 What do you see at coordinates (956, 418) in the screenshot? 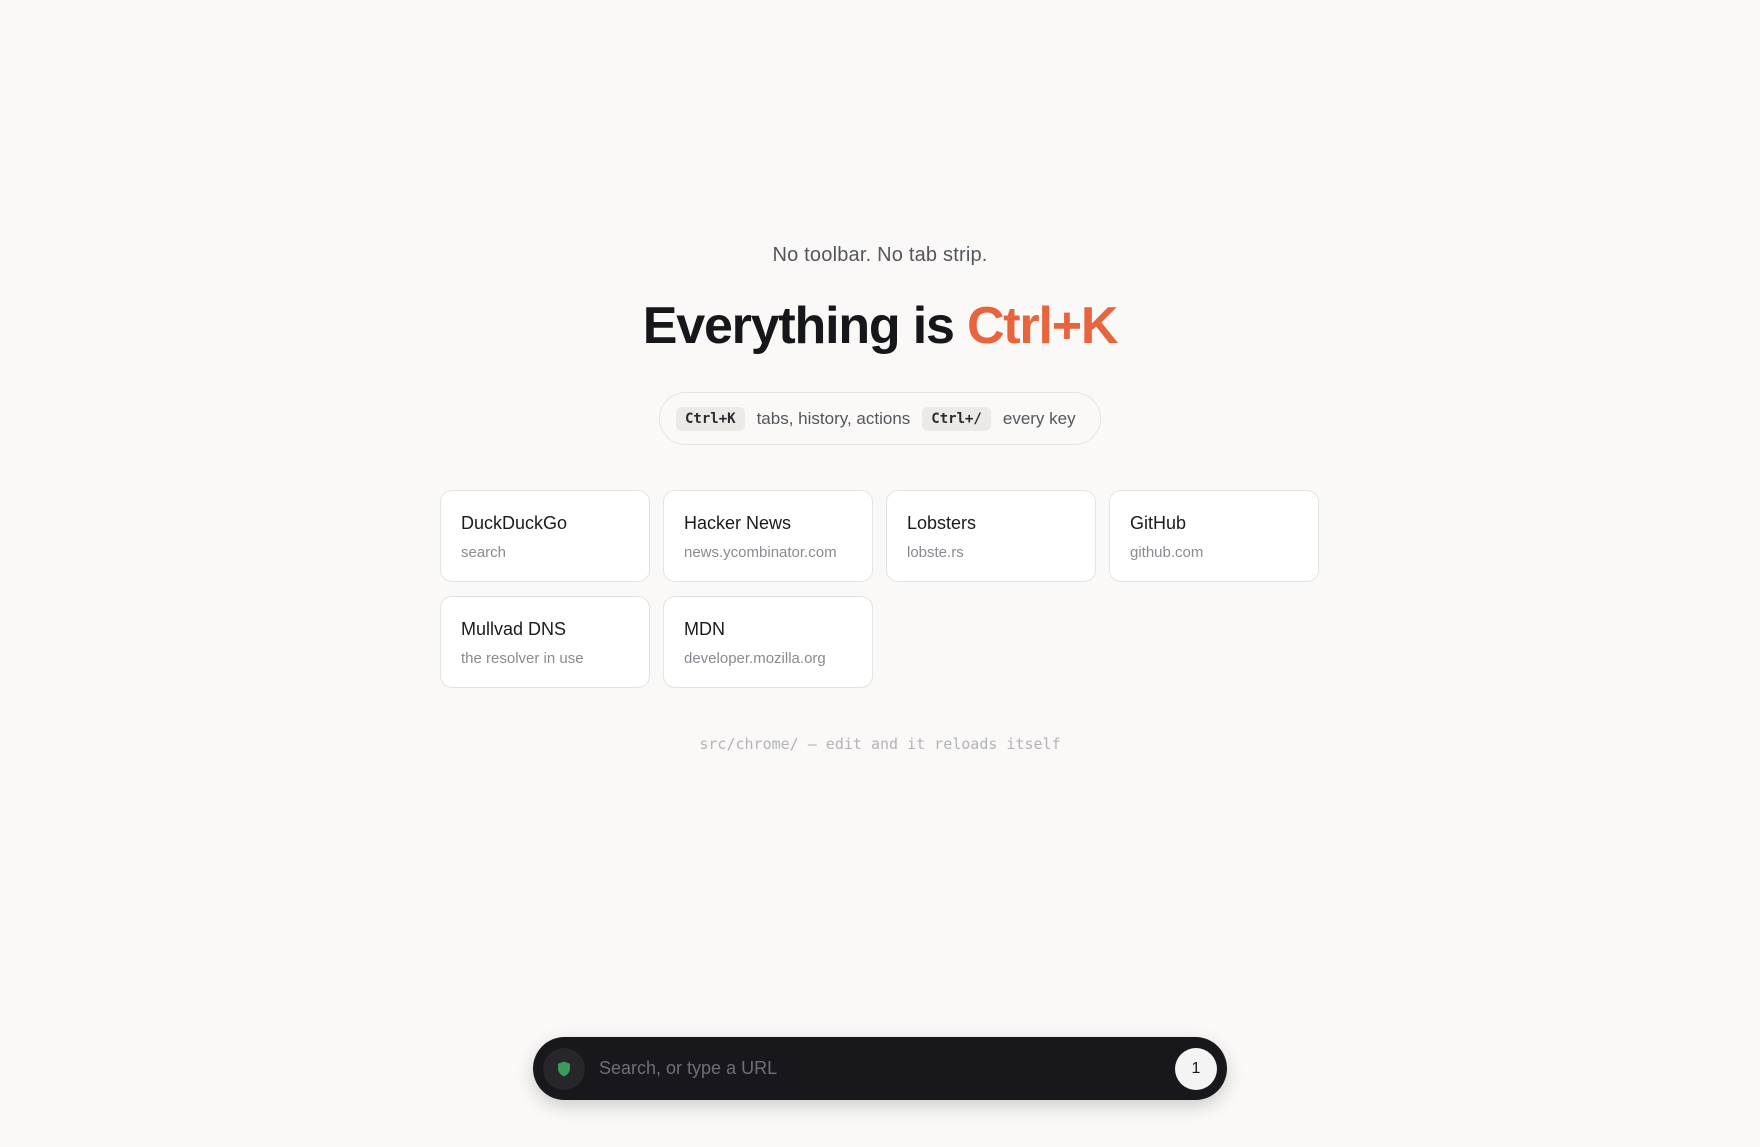
I see `shortcut-key-keybindings: Ctrl+/` at bounding box center [956, 418].